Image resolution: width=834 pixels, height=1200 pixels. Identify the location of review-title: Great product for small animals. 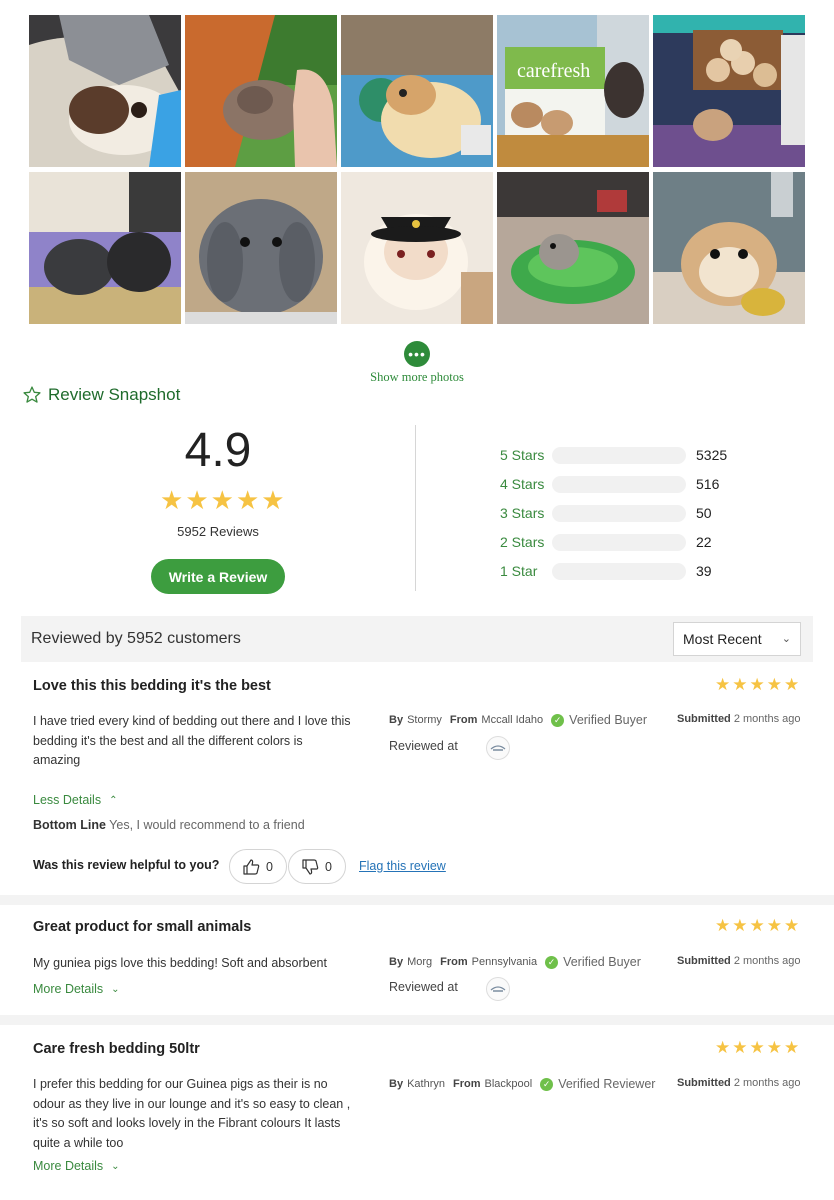
(142, 927).